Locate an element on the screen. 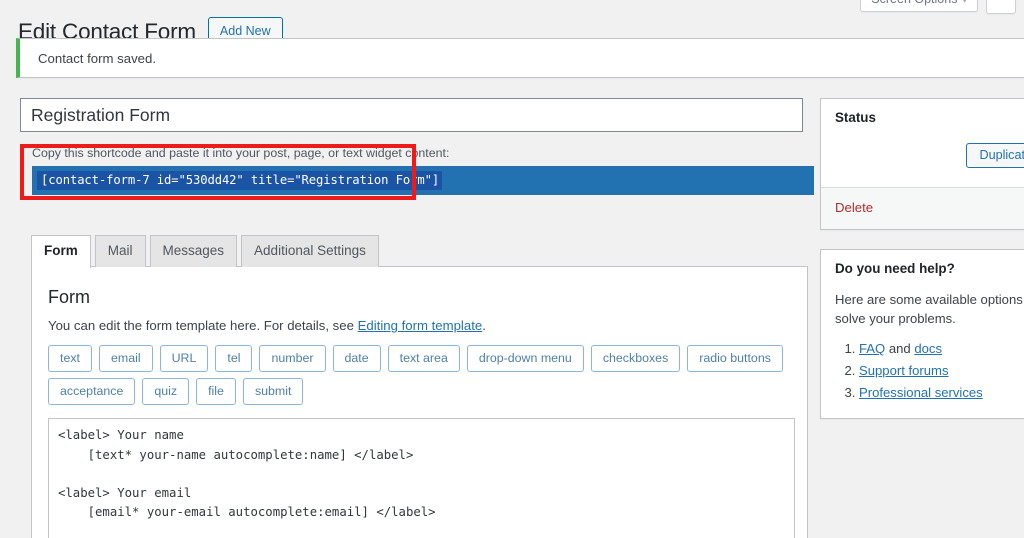 This screenshot has width=1024, height=538. editor-tabs: Form Mail Messages Additional Settings is located at coordinates (419, 251).